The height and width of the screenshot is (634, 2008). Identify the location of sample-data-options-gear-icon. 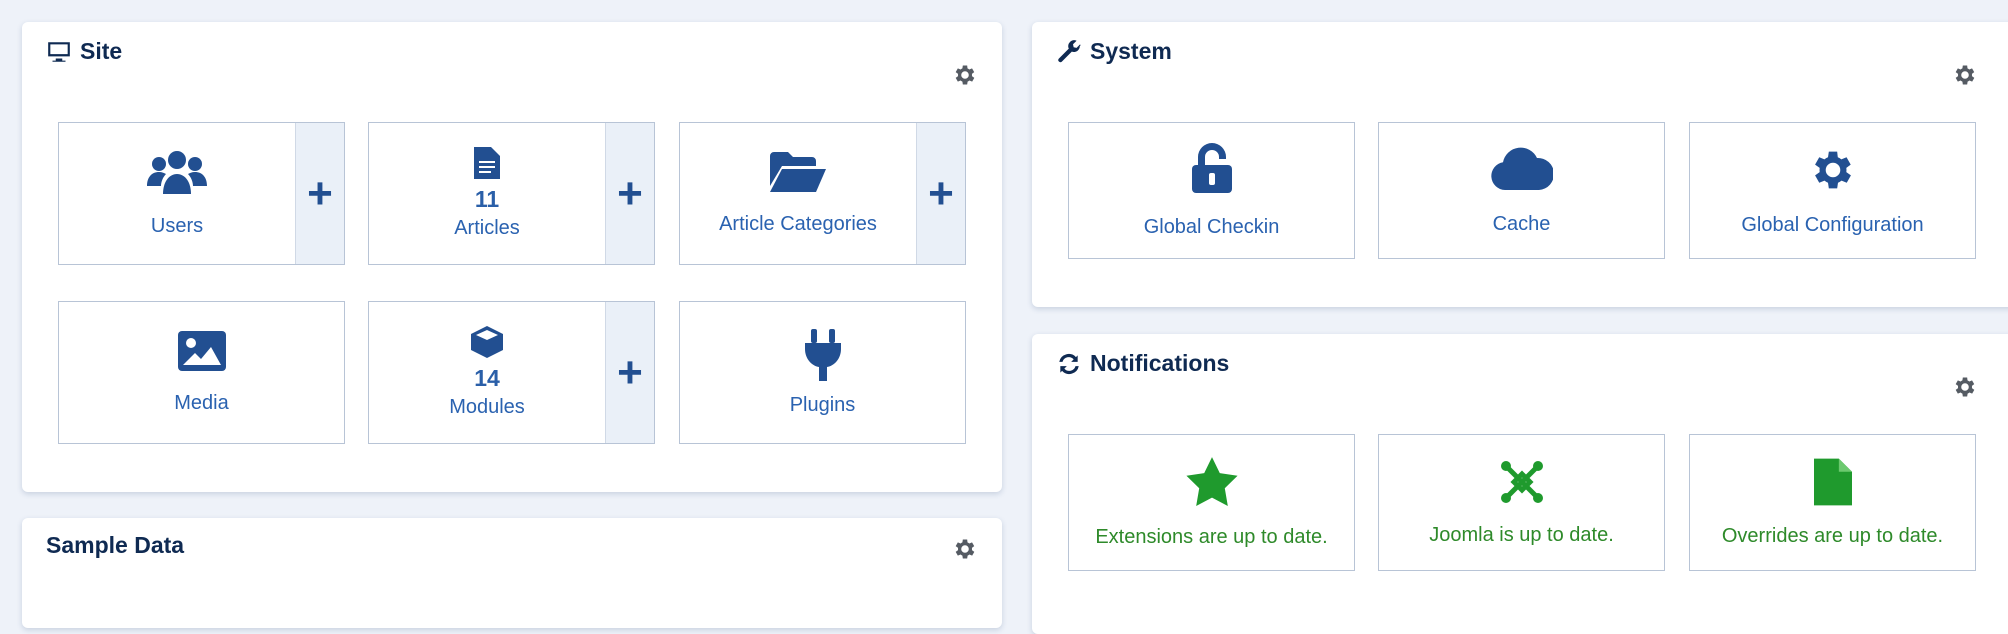
(965, 549).